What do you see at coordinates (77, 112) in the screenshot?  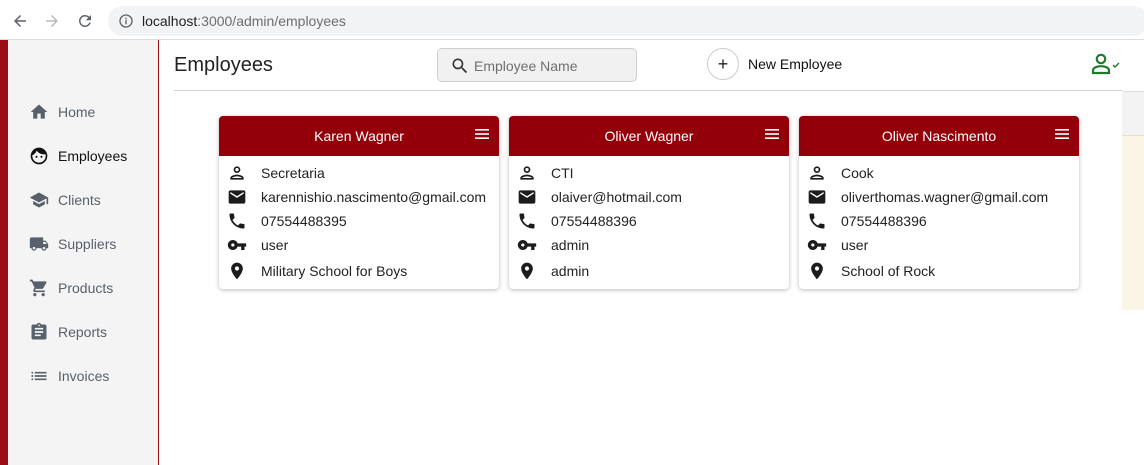 I see `sidebar-item-label: Home` at bounding box center [77, 112].